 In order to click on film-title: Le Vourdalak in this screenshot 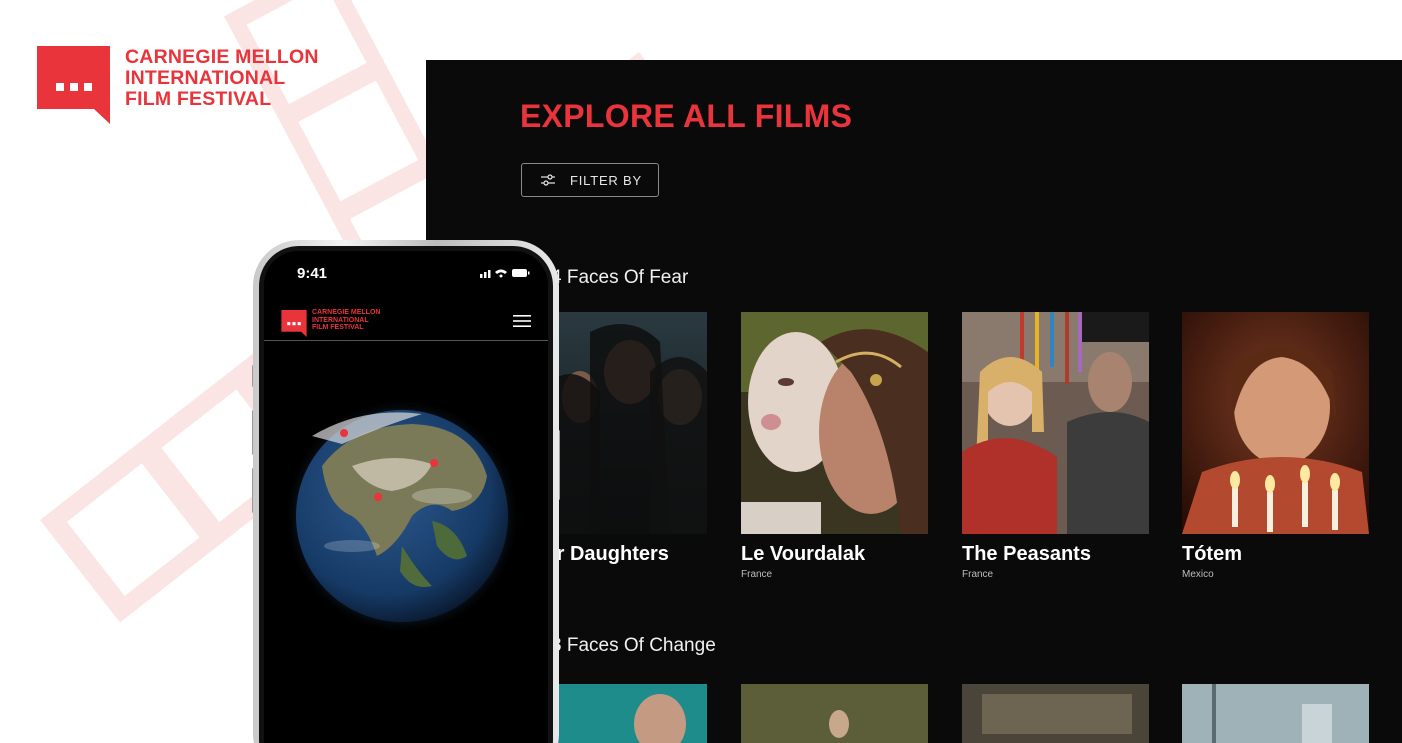, I will do `click(803, 554)`.